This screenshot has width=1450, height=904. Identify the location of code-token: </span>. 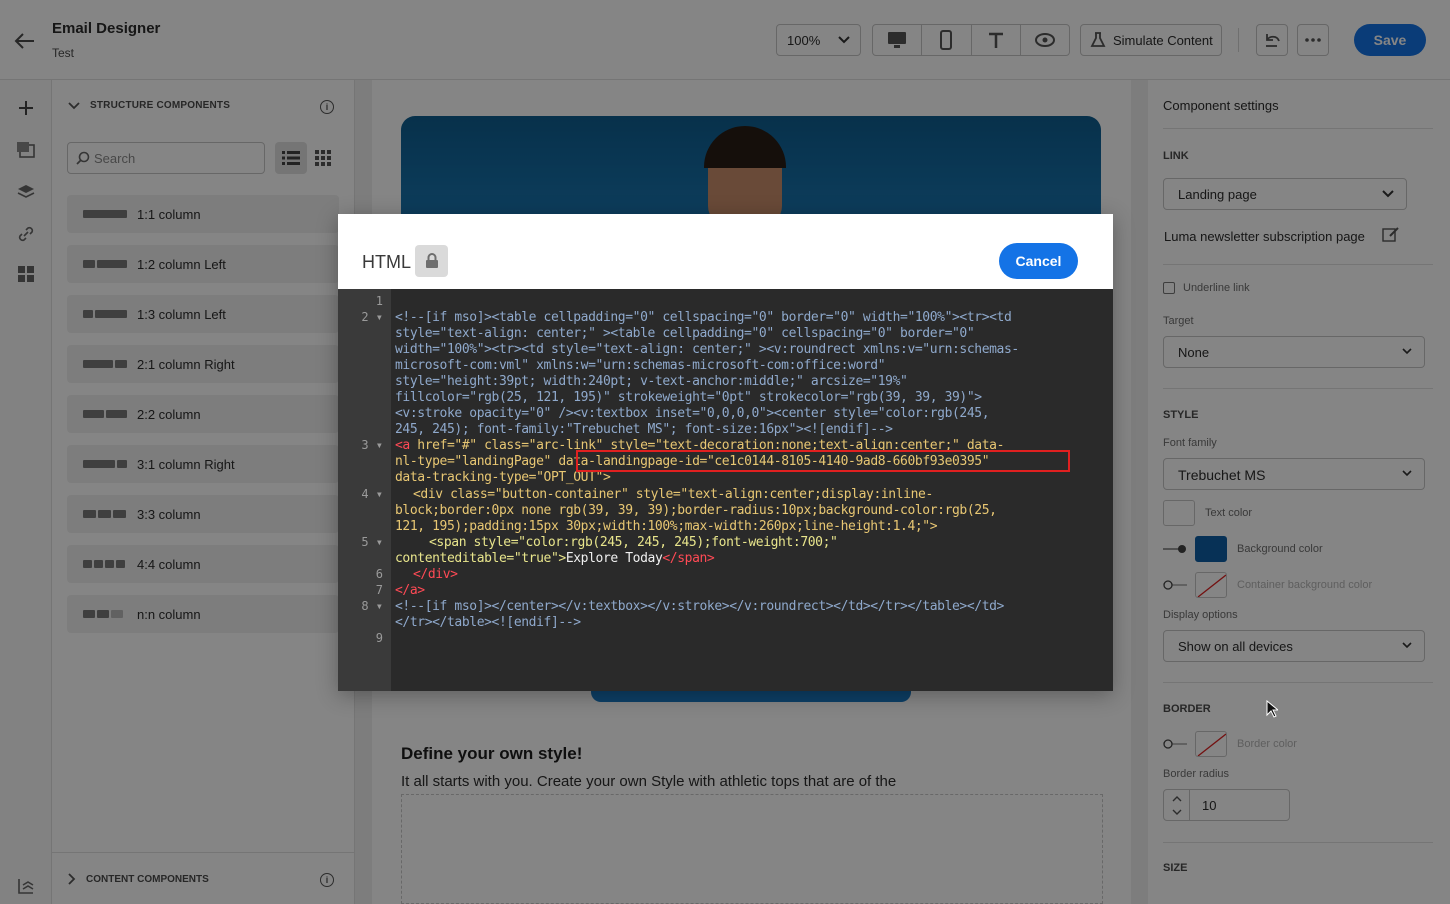
(688, 558).